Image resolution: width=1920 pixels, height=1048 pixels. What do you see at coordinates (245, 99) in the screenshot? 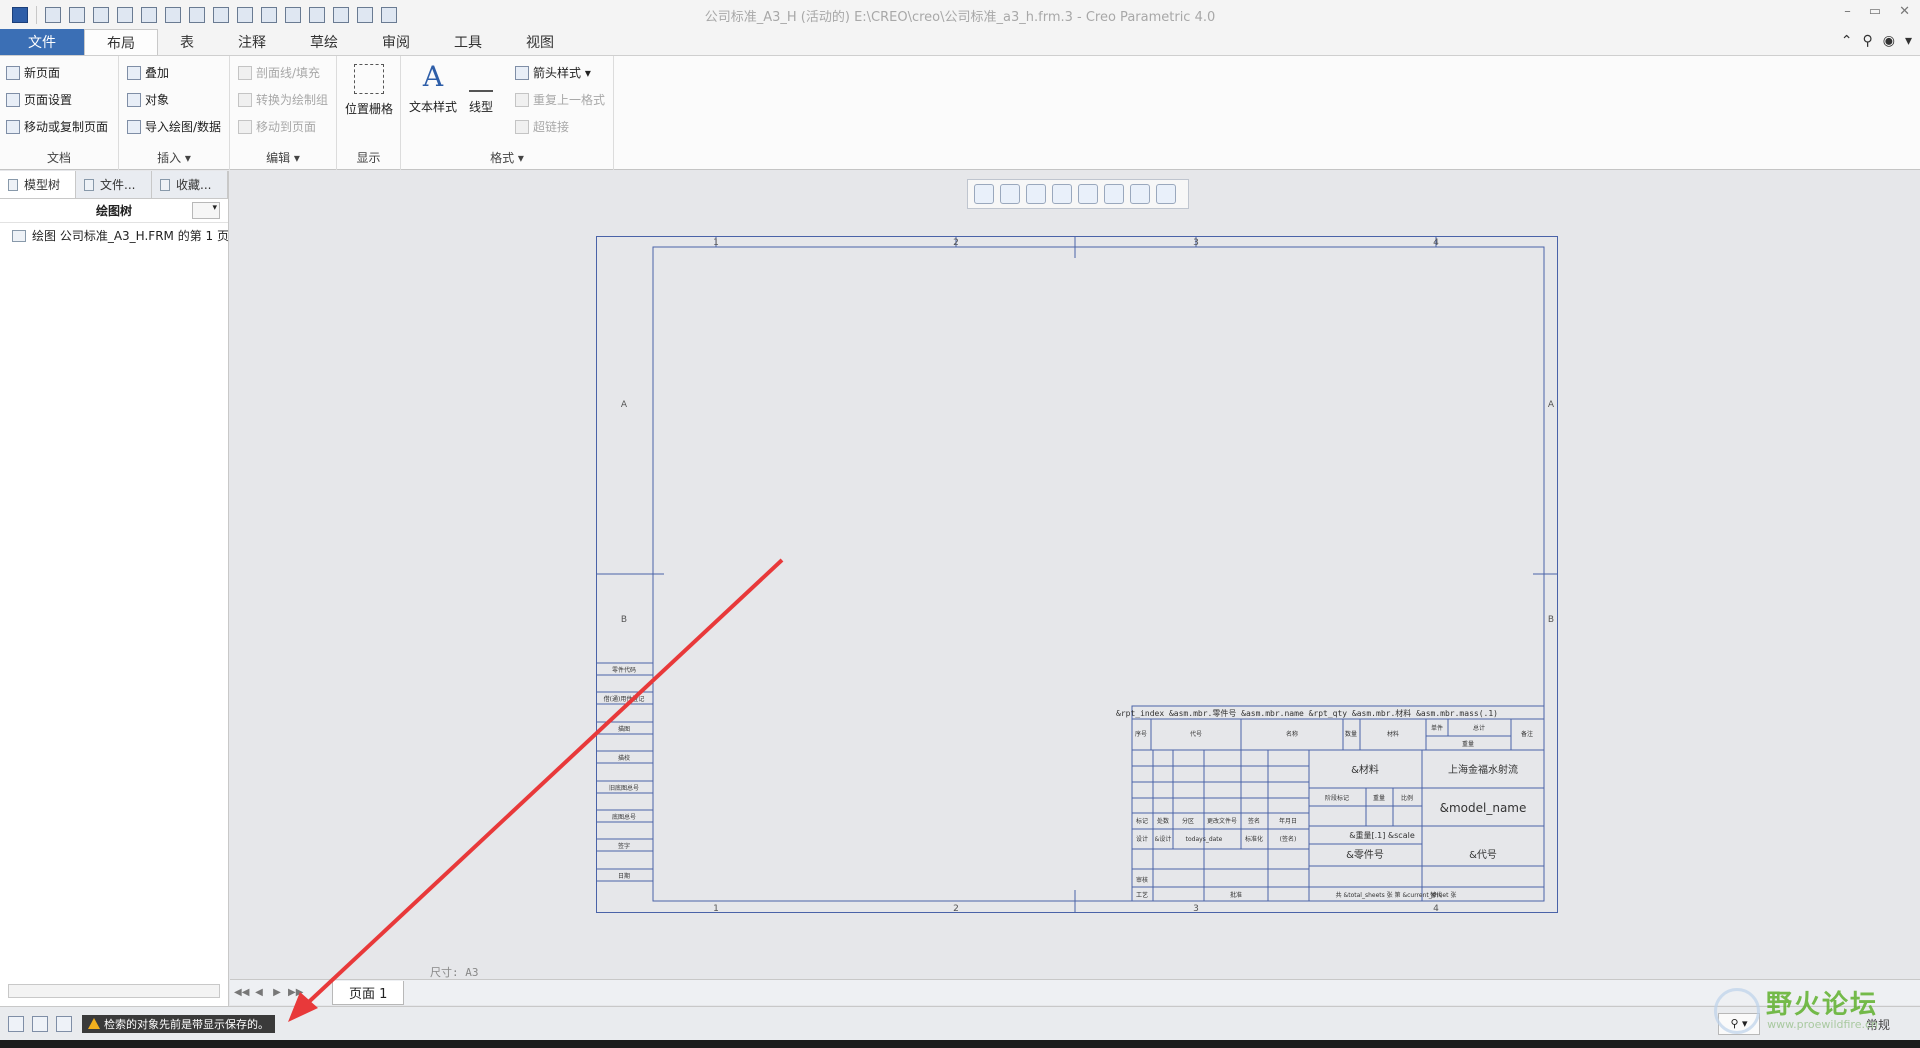
I see `convert-icon` at bounding box center [245, 99].